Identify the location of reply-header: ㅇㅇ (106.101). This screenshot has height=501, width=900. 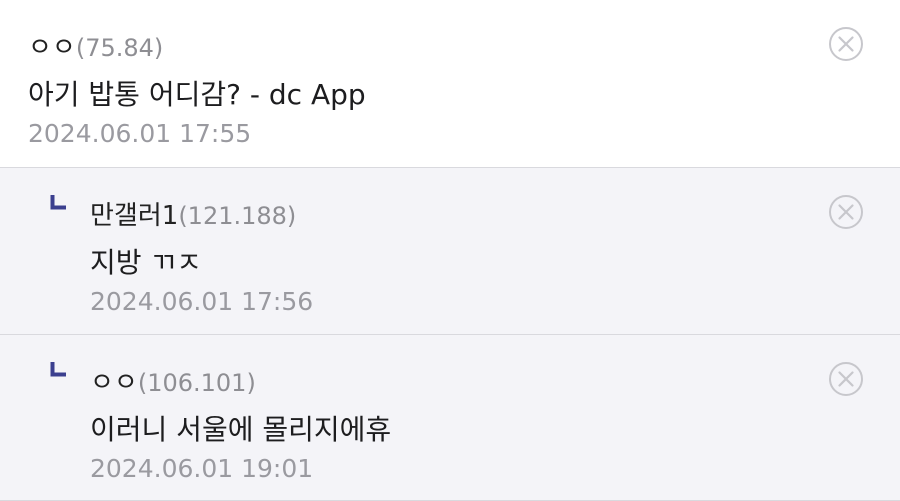
(173, 380).